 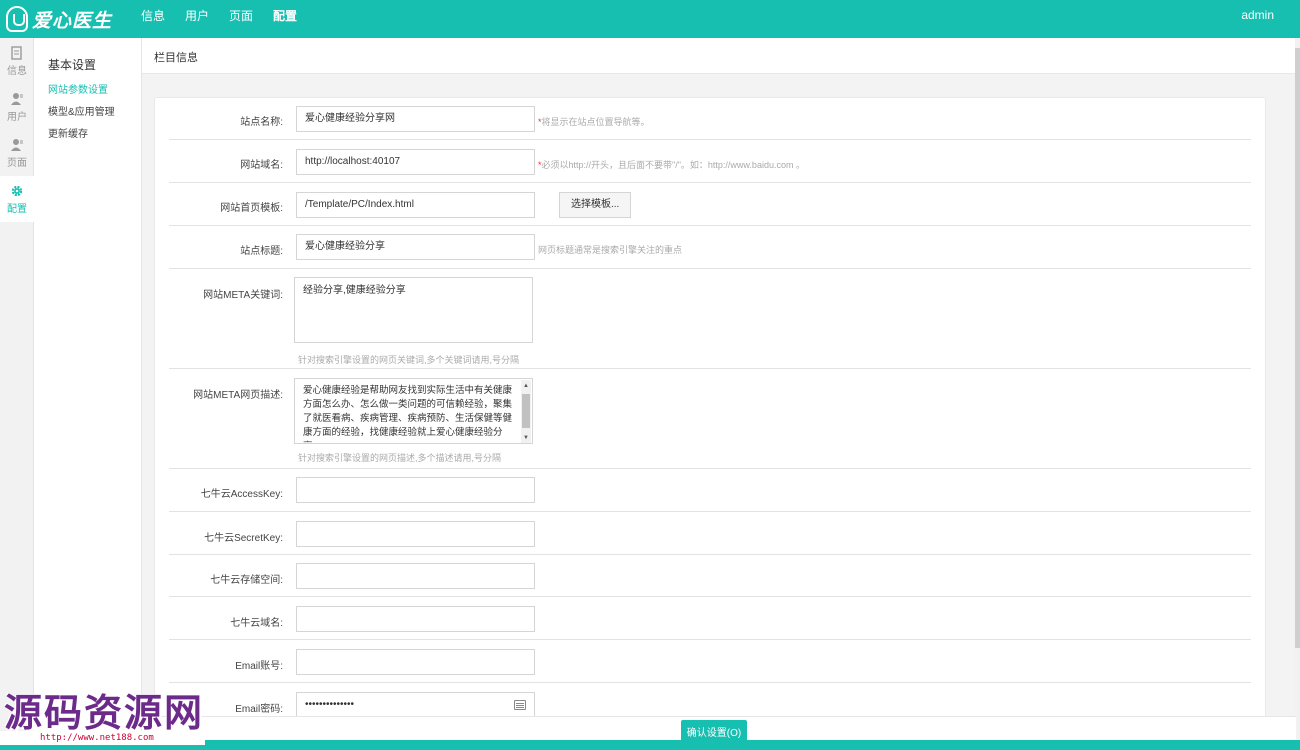 I want to click on top-bar: 爱心医生 信息 用户 页面 配置 admin, so click(x=650, y=19).